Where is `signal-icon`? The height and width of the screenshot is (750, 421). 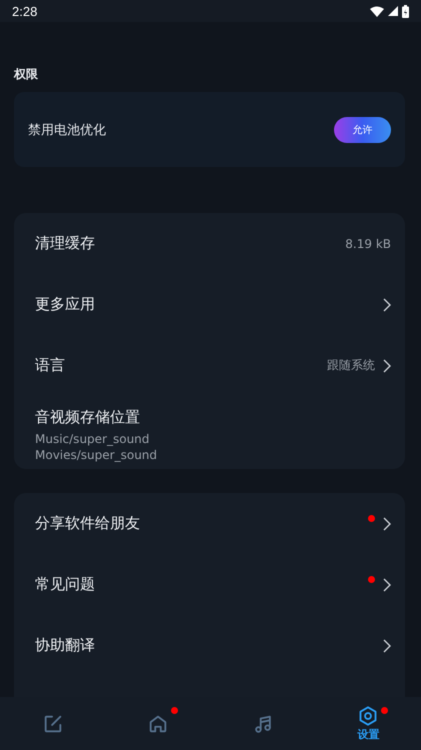 signal-icon is located at coordinates (393, 11).